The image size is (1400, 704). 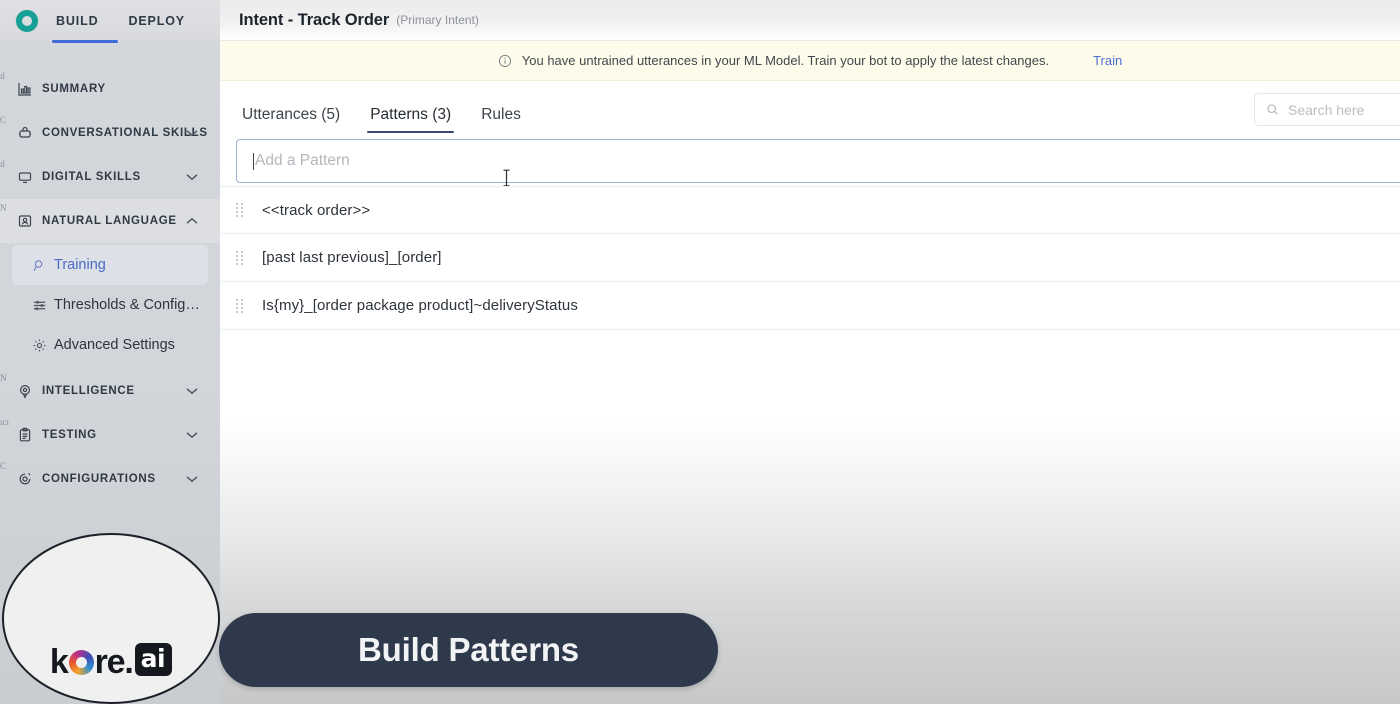 I want to click on kore-ai-logo: k re . ai, so click(x=111, y=662).